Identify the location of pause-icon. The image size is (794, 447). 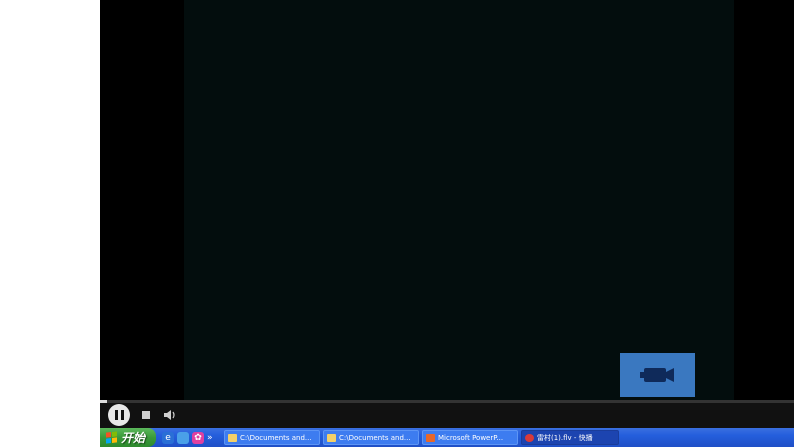
(119, 415).